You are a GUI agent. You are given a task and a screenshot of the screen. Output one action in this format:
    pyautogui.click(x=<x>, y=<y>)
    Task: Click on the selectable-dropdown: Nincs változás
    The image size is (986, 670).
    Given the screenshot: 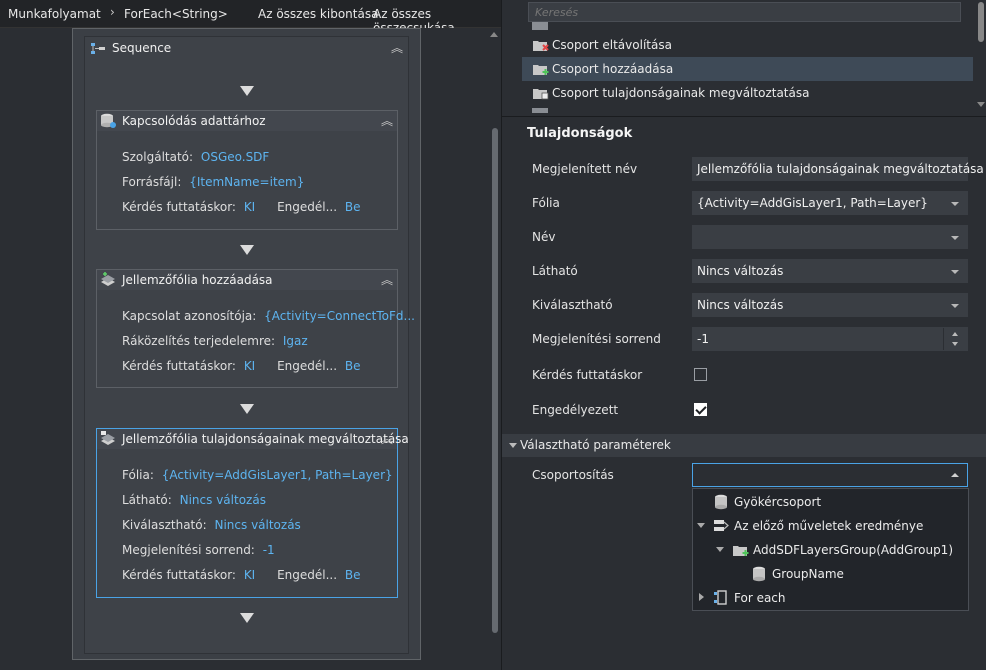 What is the action you would take?
    pyautogui.click(x=830, y=305)
    